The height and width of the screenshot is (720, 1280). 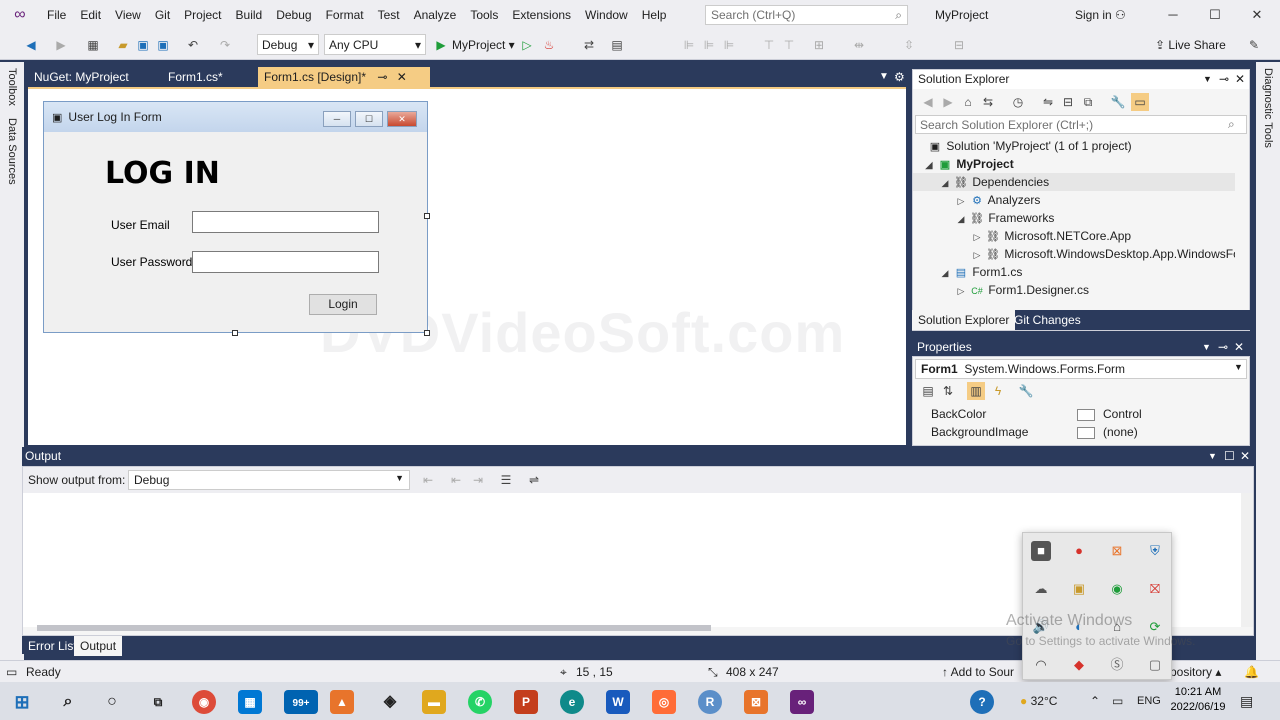 I want to click on tab-overflow-icon: ▼, so click(x=884, y=77).